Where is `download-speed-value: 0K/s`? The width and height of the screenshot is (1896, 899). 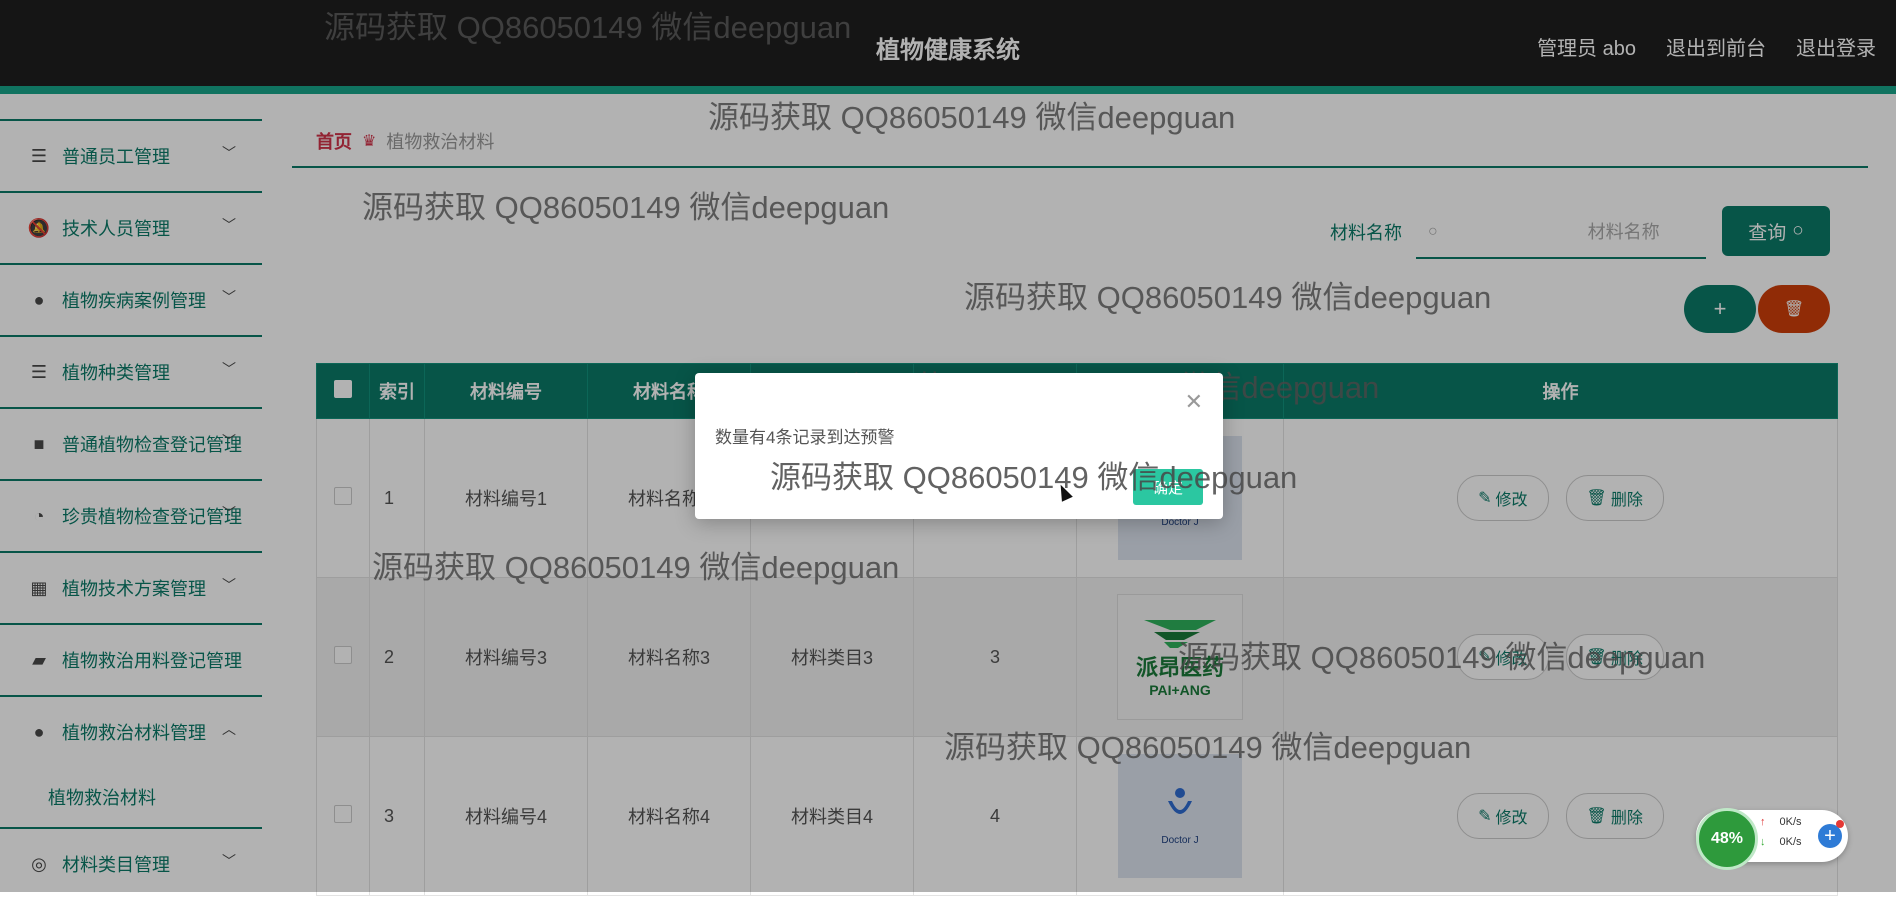
download-speed-value: 0K/s is located at coordinates (1790, 842).